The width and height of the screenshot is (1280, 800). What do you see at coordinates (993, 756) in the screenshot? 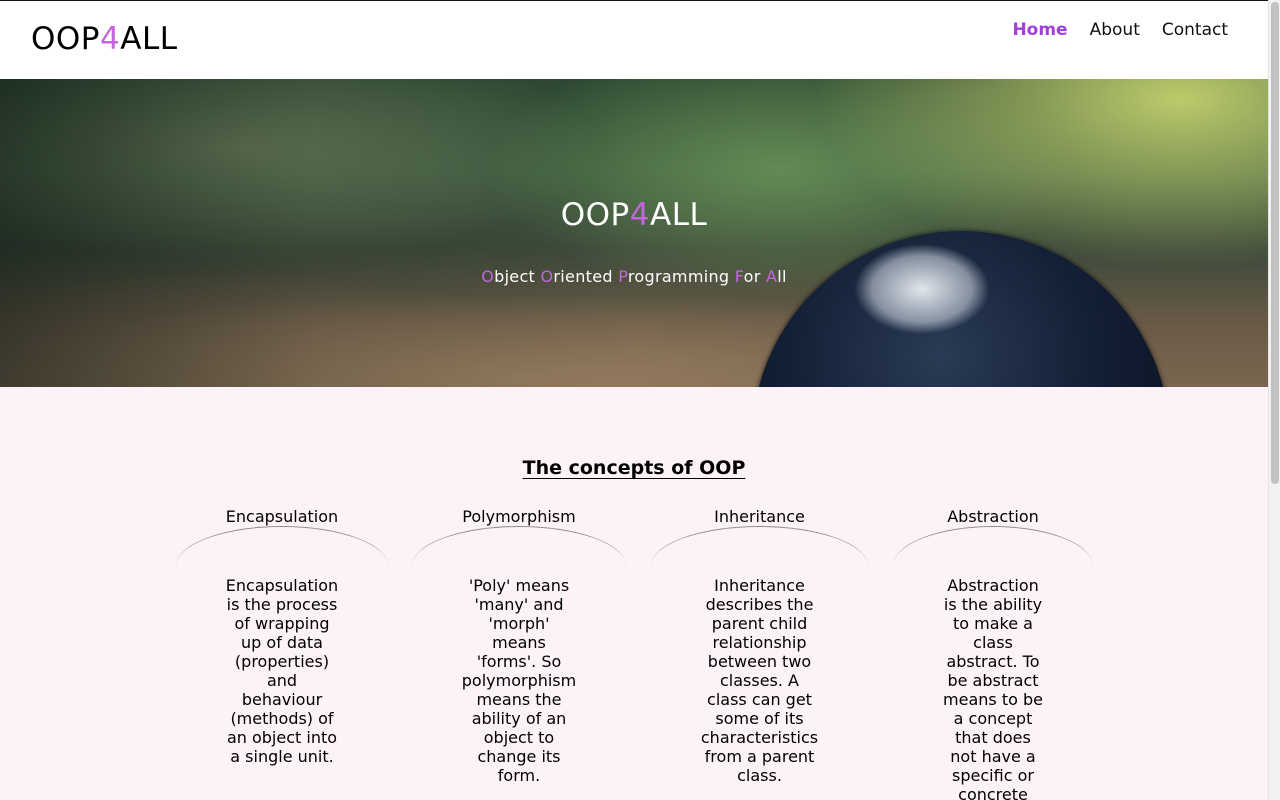
I see `description-line: not have a` at bounding box center [993, 756].